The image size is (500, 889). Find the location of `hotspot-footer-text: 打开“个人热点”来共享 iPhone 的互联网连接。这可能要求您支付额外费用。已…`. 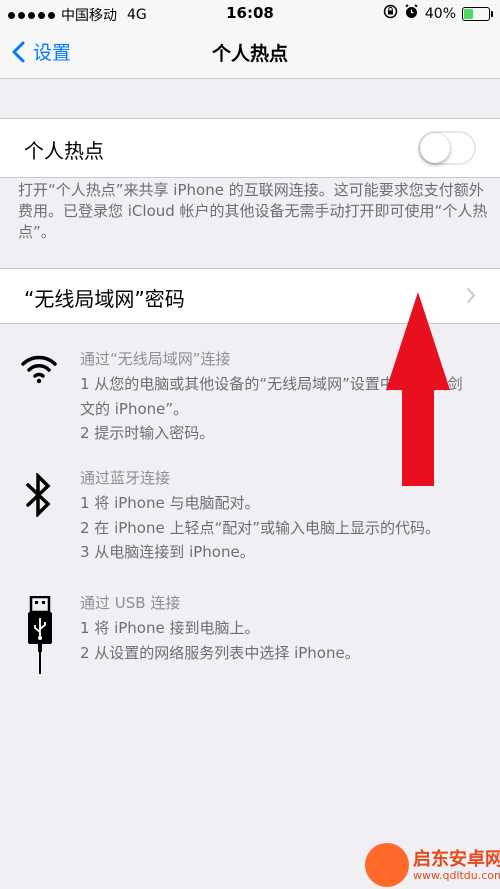

hotspot-footer-text: 打开“个人热点”来共享 iPhone 的互联网连接。这可能要求您支付额外费用。已… is located at coordinates (253, 211).